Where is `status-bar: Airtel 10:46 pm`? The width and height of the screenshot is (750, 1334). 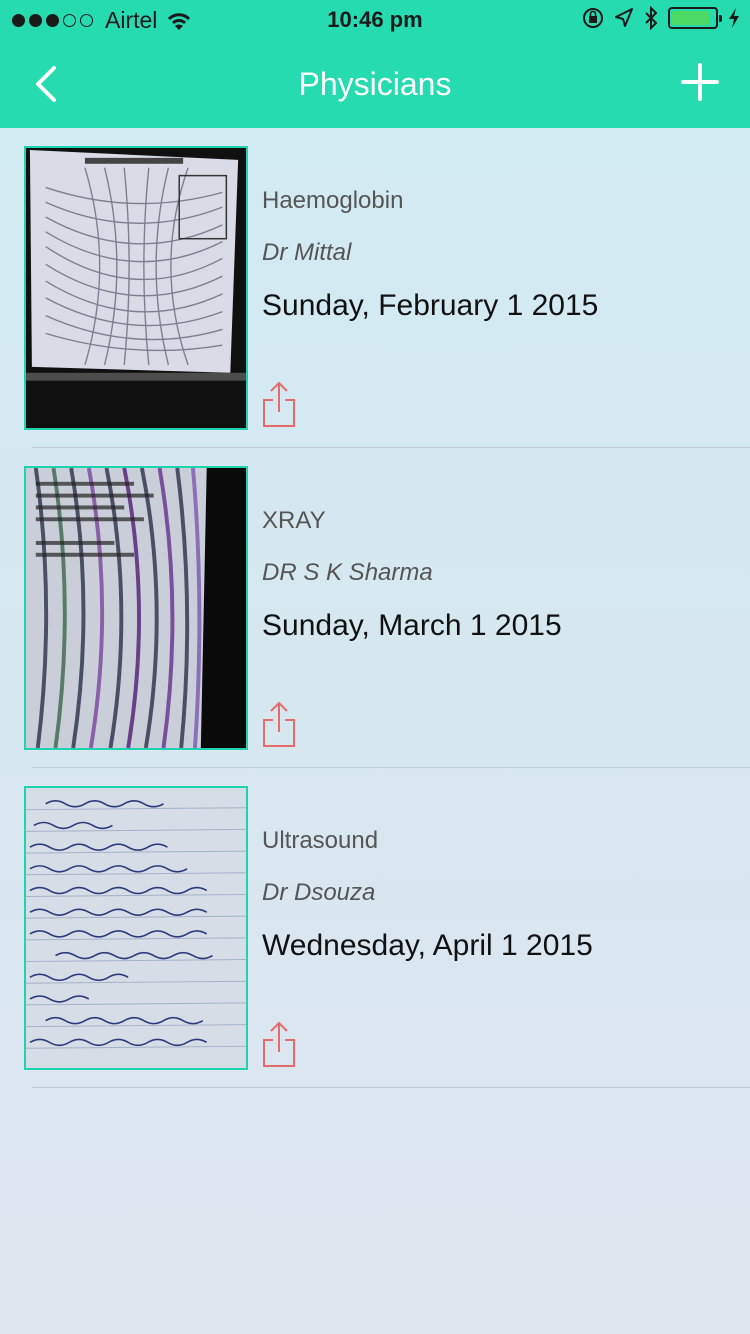 status-bar: Airtel 10:46 pm is located at coordinates (375, 20).